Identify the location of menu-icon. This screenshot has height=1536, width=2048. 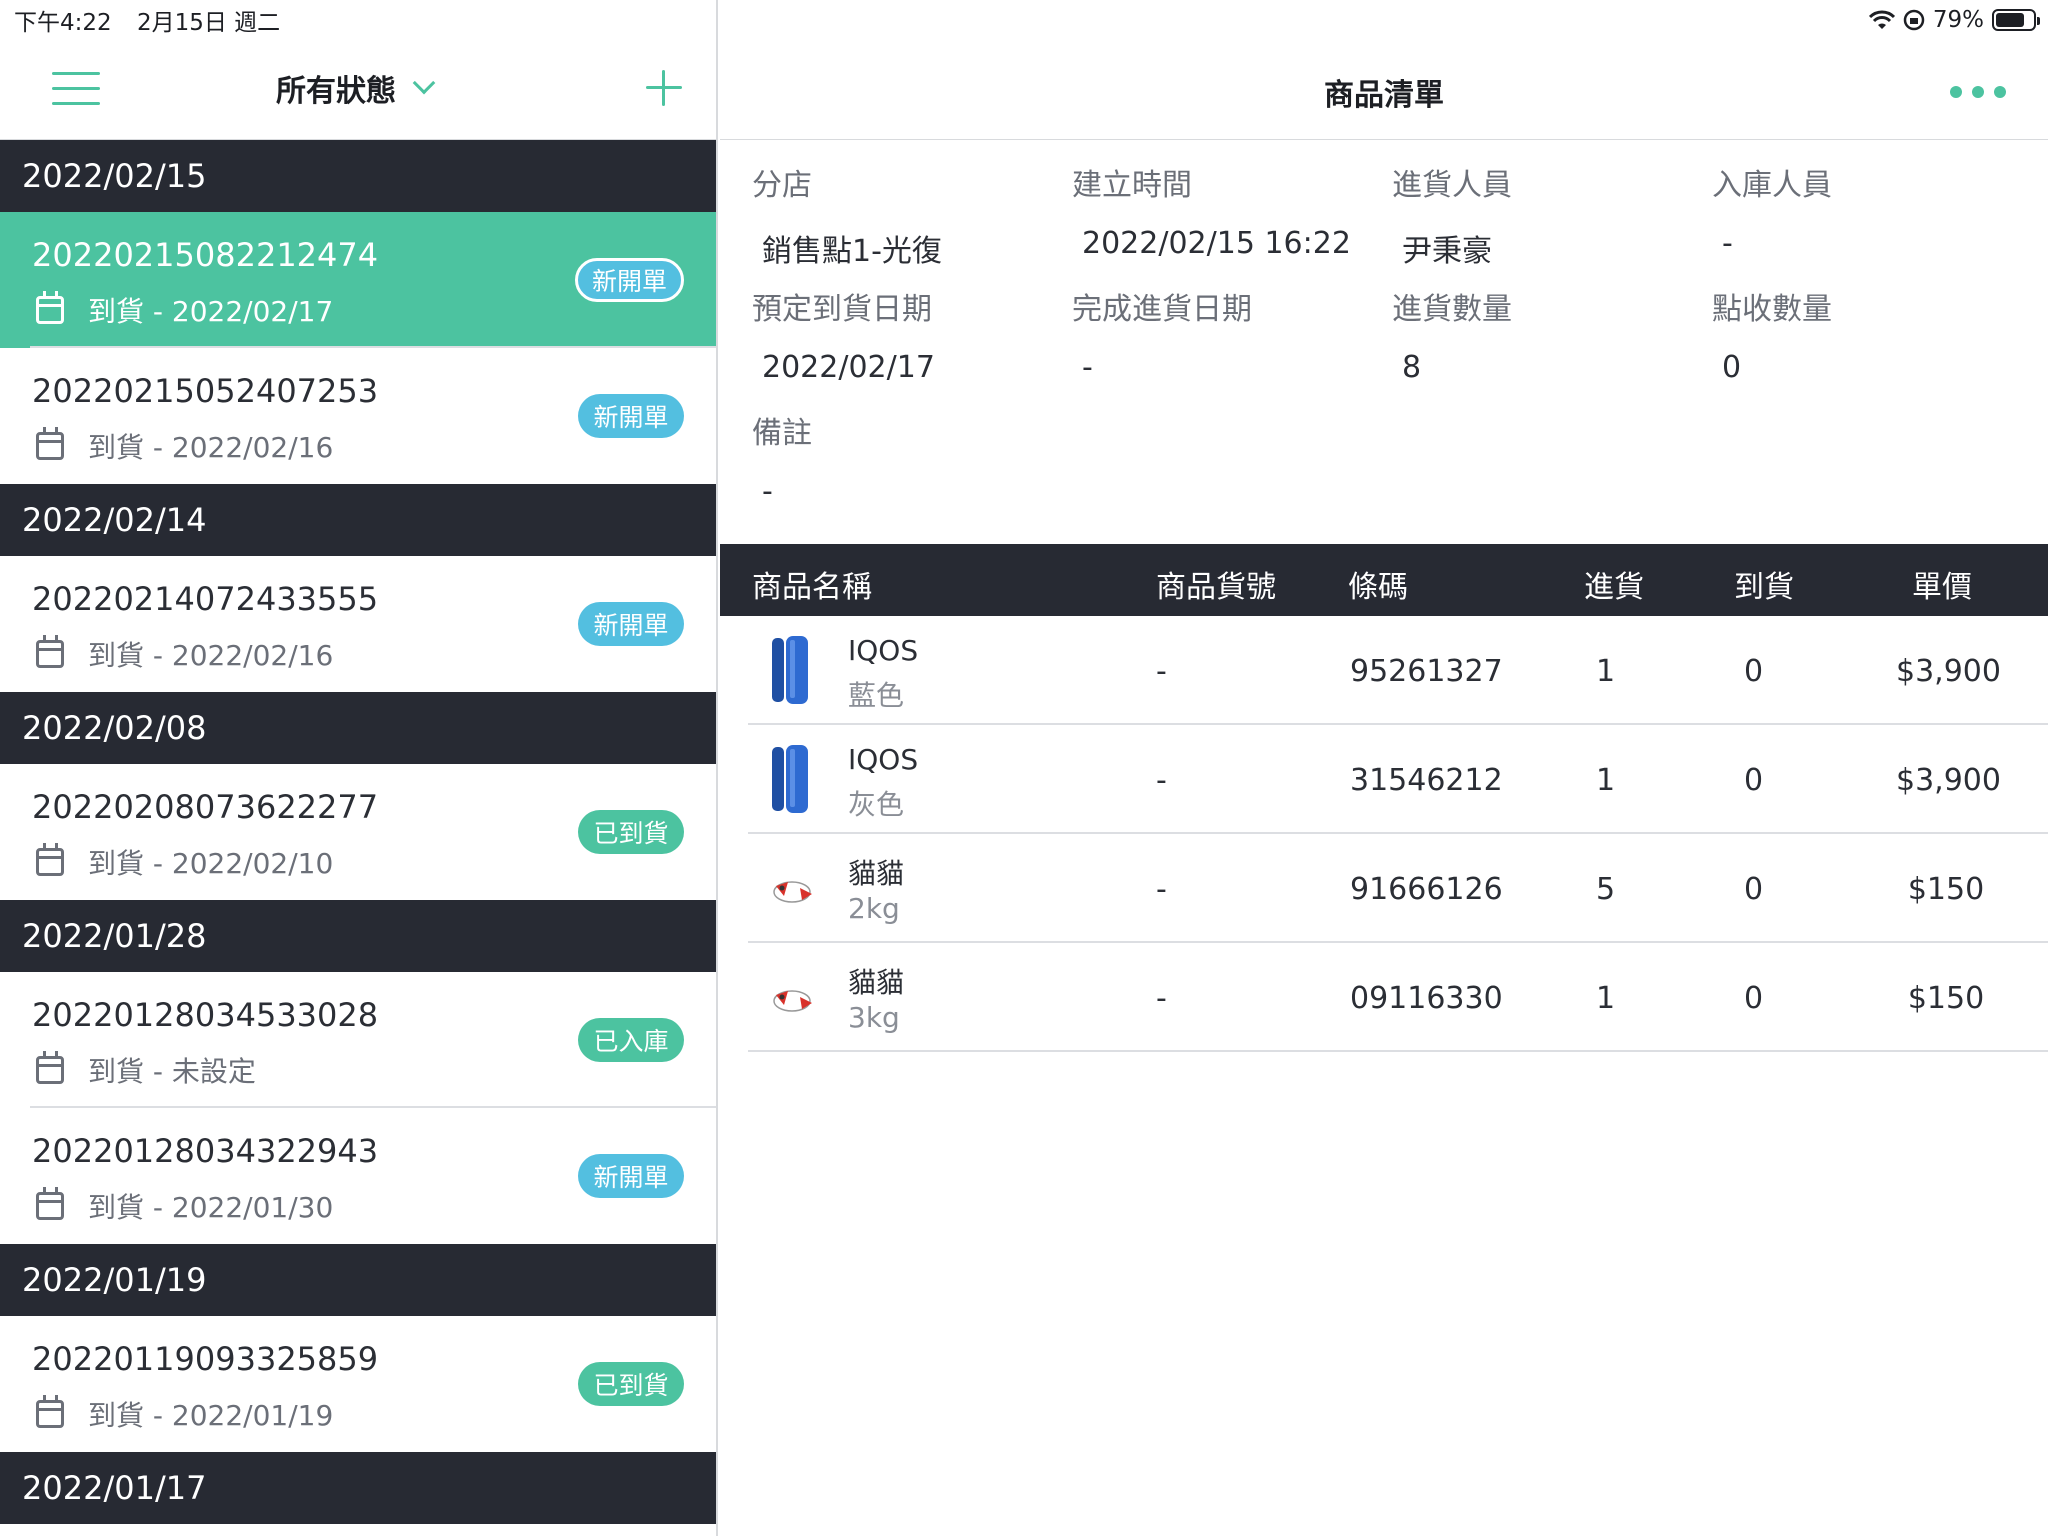
(76, 90).